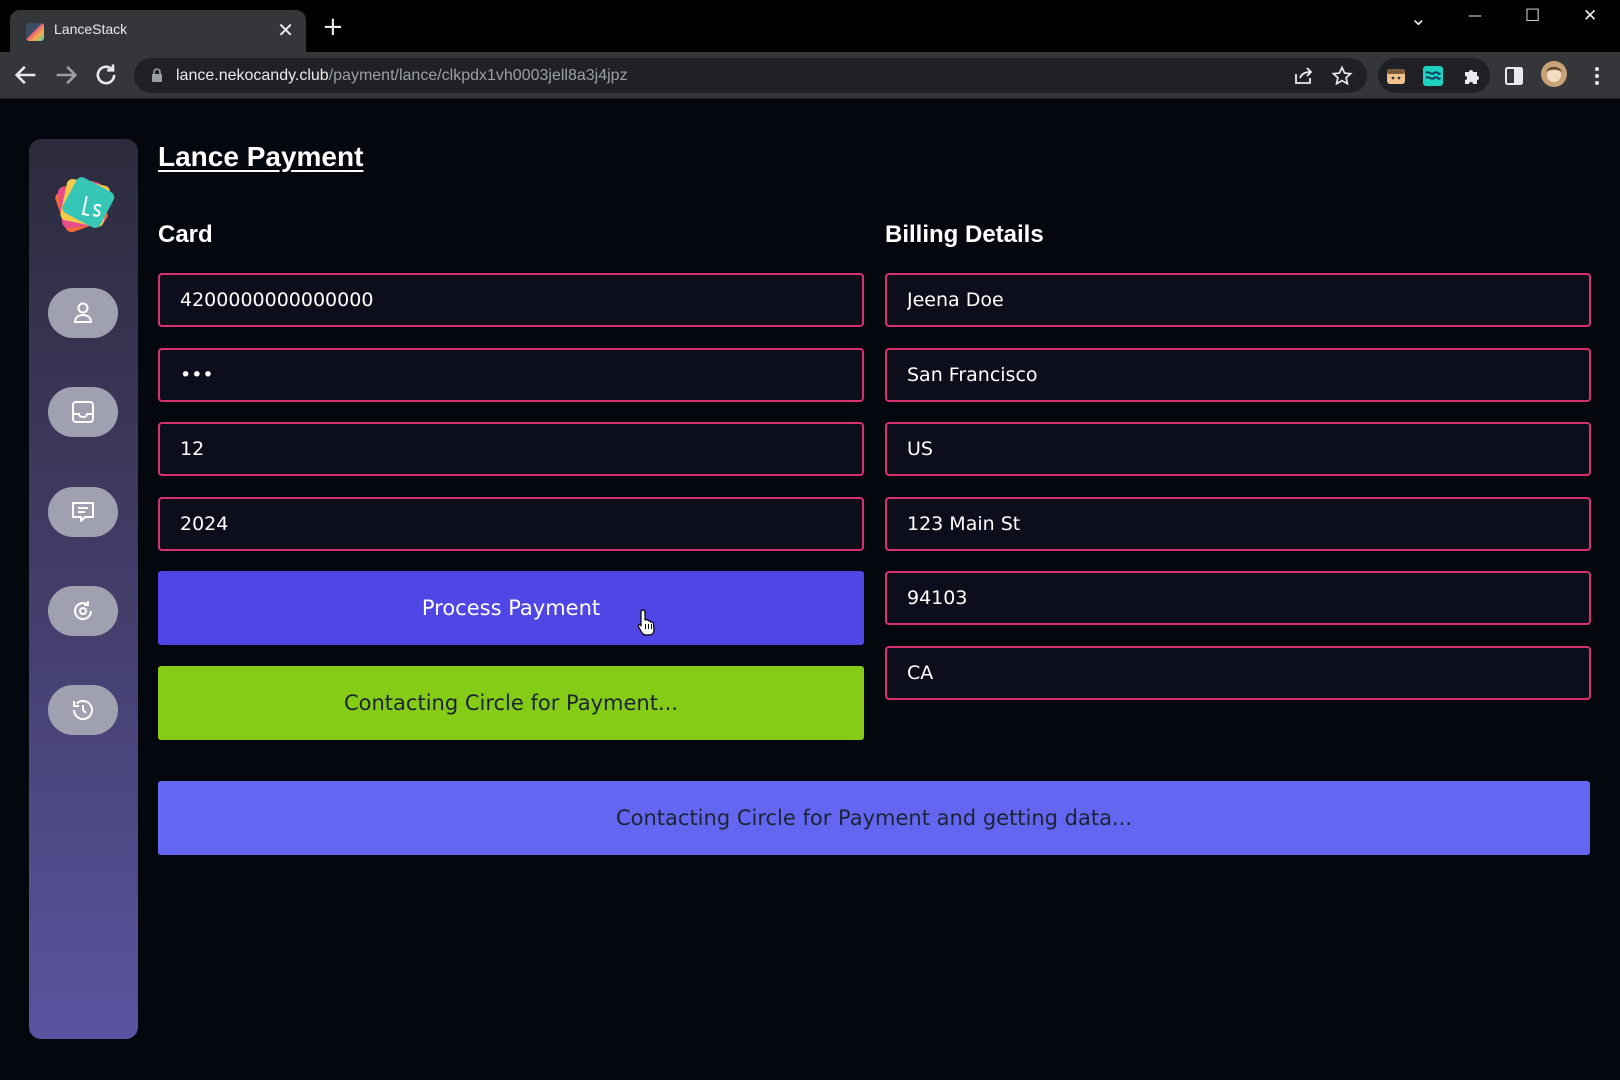 The width and height of the screenshot is (1620, 1080). Describe the element at coordinates (185, 234) in the screenshot. I see `card-section-title: Card` at that location.